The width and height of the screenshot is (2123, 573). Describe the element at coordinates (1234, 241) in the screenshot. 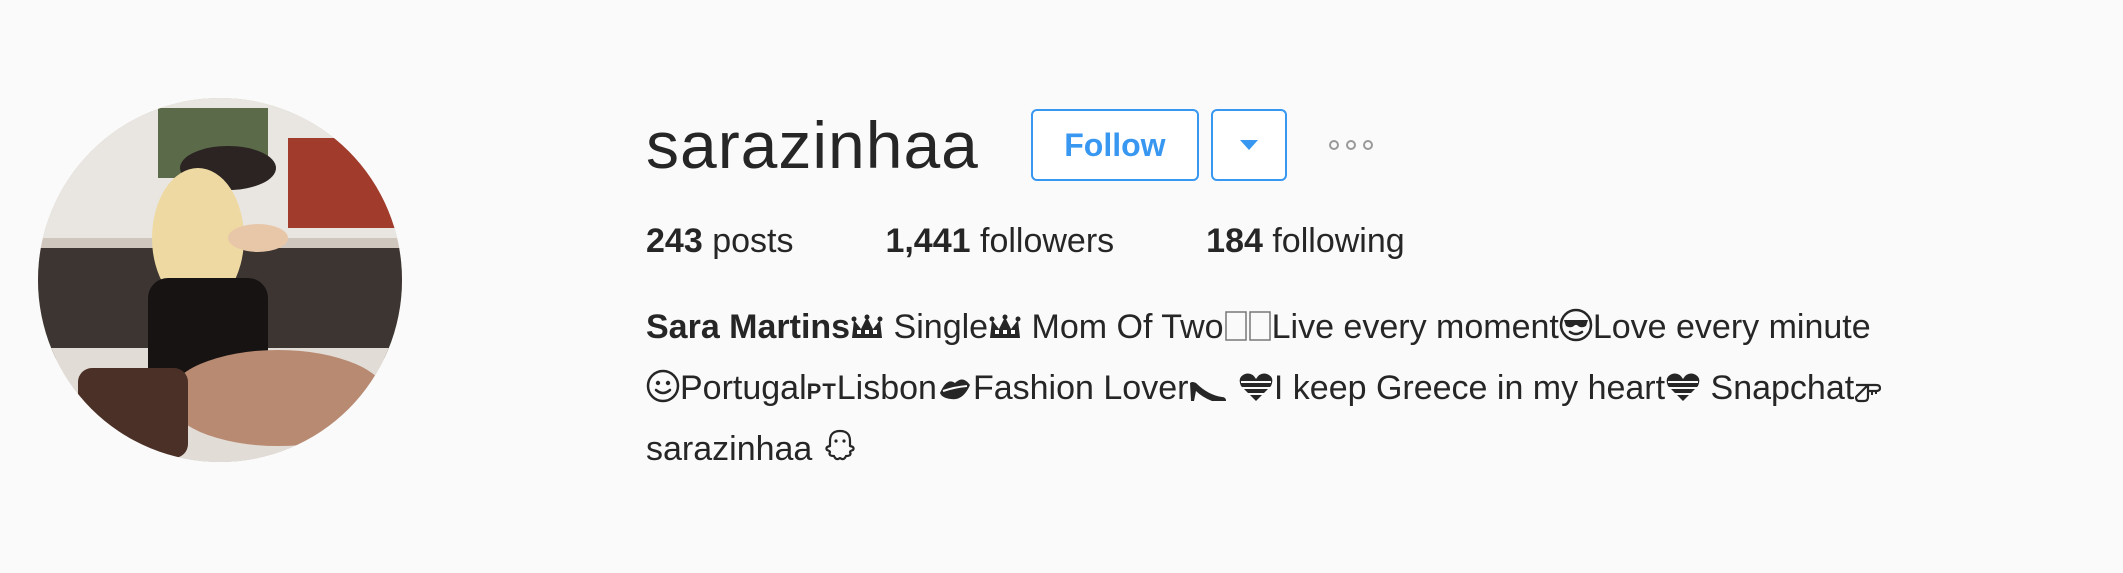

I see `following-count: 184` at that location.